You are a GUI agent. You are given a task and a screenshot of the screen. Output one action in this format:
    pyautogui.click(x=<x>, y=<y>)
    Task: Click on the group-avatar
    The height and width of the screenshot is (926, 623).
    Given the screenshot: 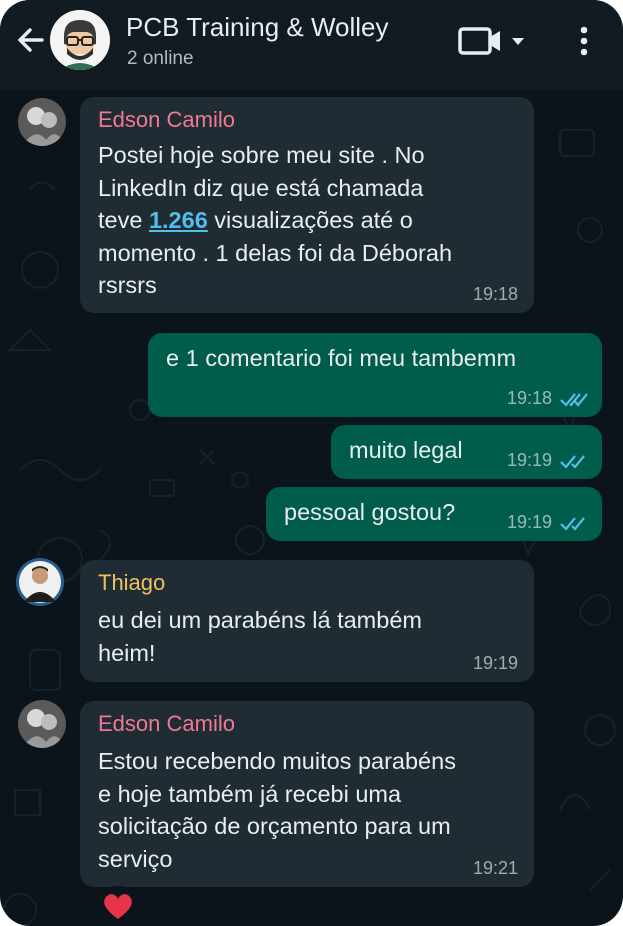 What is the action you would take?
    pyautogui.click(x=80, y=40)
    